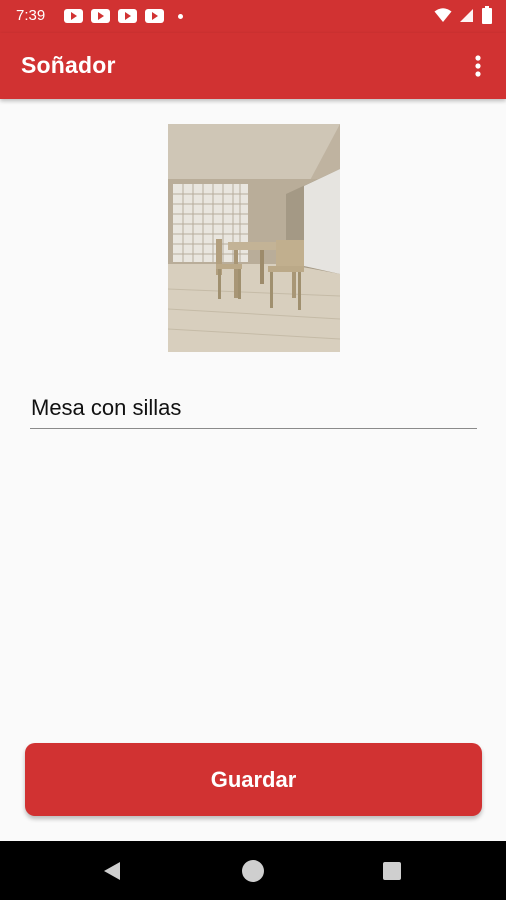  What do you see at coordinates (112, 871) in the screenshot?
I see `back-icon` at bounding box center [112, 871].